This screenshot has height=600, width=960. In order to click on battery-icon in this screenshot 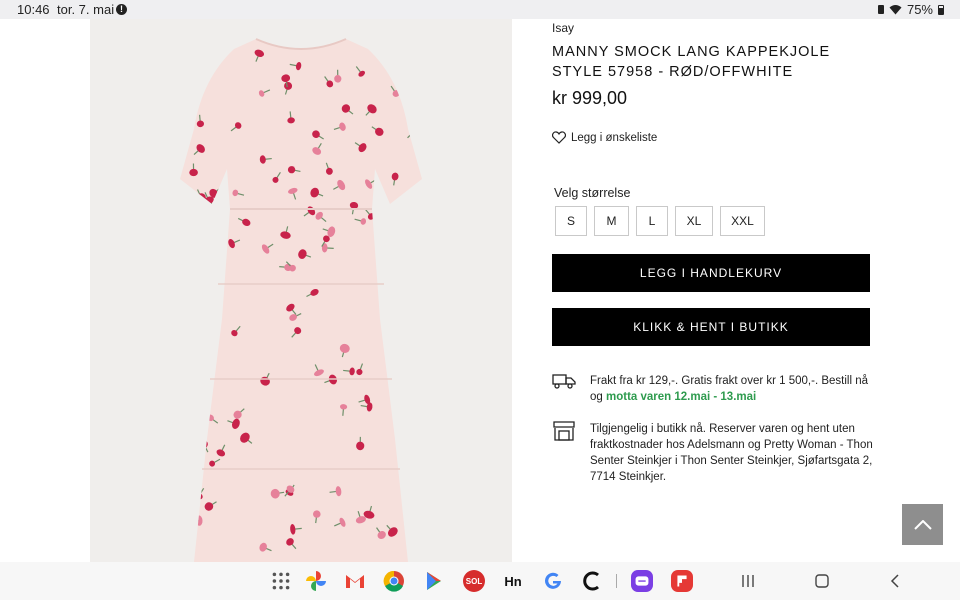, I will do `click(941, 9)`.